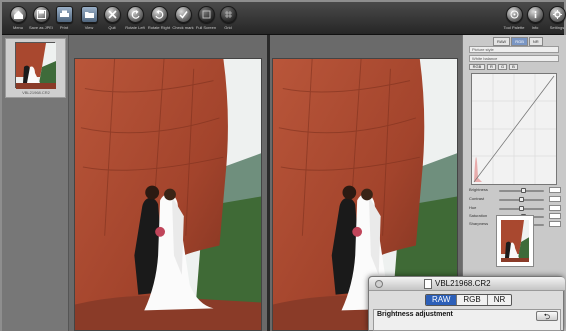 Image resolution: width=566 pixels, height=331 pixels. Describe the element at coordinates (112, 14) in the screenshot. I see `close-icon` at that location.